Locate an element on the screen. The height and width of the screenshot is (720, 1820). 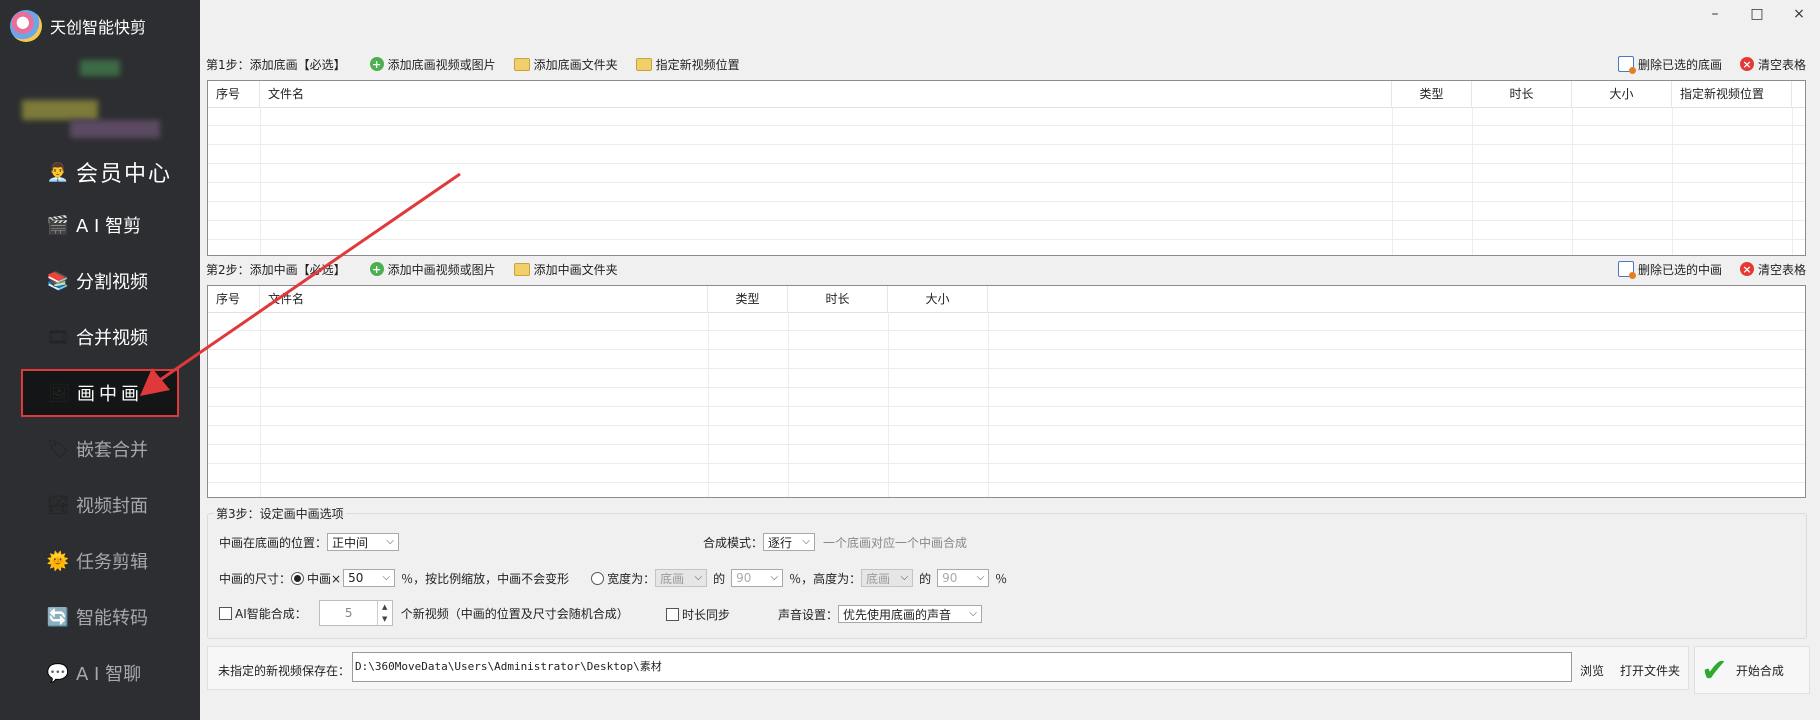
width-percent-select: 90 ⌵ is located at coordinates (757, 578).